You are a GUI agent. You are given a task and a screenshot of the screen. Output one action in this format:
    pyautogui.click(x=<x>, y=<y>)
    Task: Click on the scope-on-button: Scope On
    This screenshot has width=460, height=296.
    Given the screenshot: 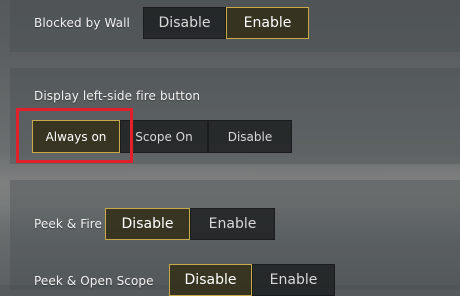 What is the action you would take?
    pyautogui.click(x=164, y=136)
    